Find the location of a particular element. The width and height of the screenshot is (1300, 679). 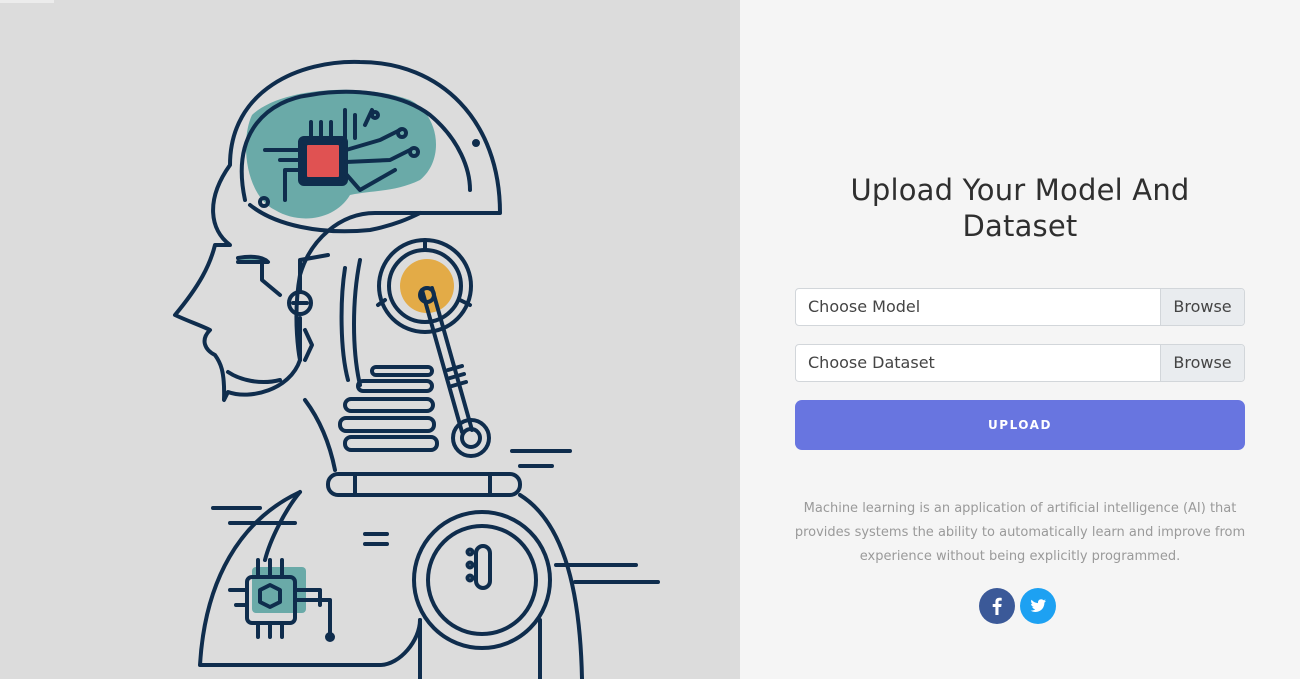

page-title: Upload Your Model And Dataset is located at coordinates (1020, 208).